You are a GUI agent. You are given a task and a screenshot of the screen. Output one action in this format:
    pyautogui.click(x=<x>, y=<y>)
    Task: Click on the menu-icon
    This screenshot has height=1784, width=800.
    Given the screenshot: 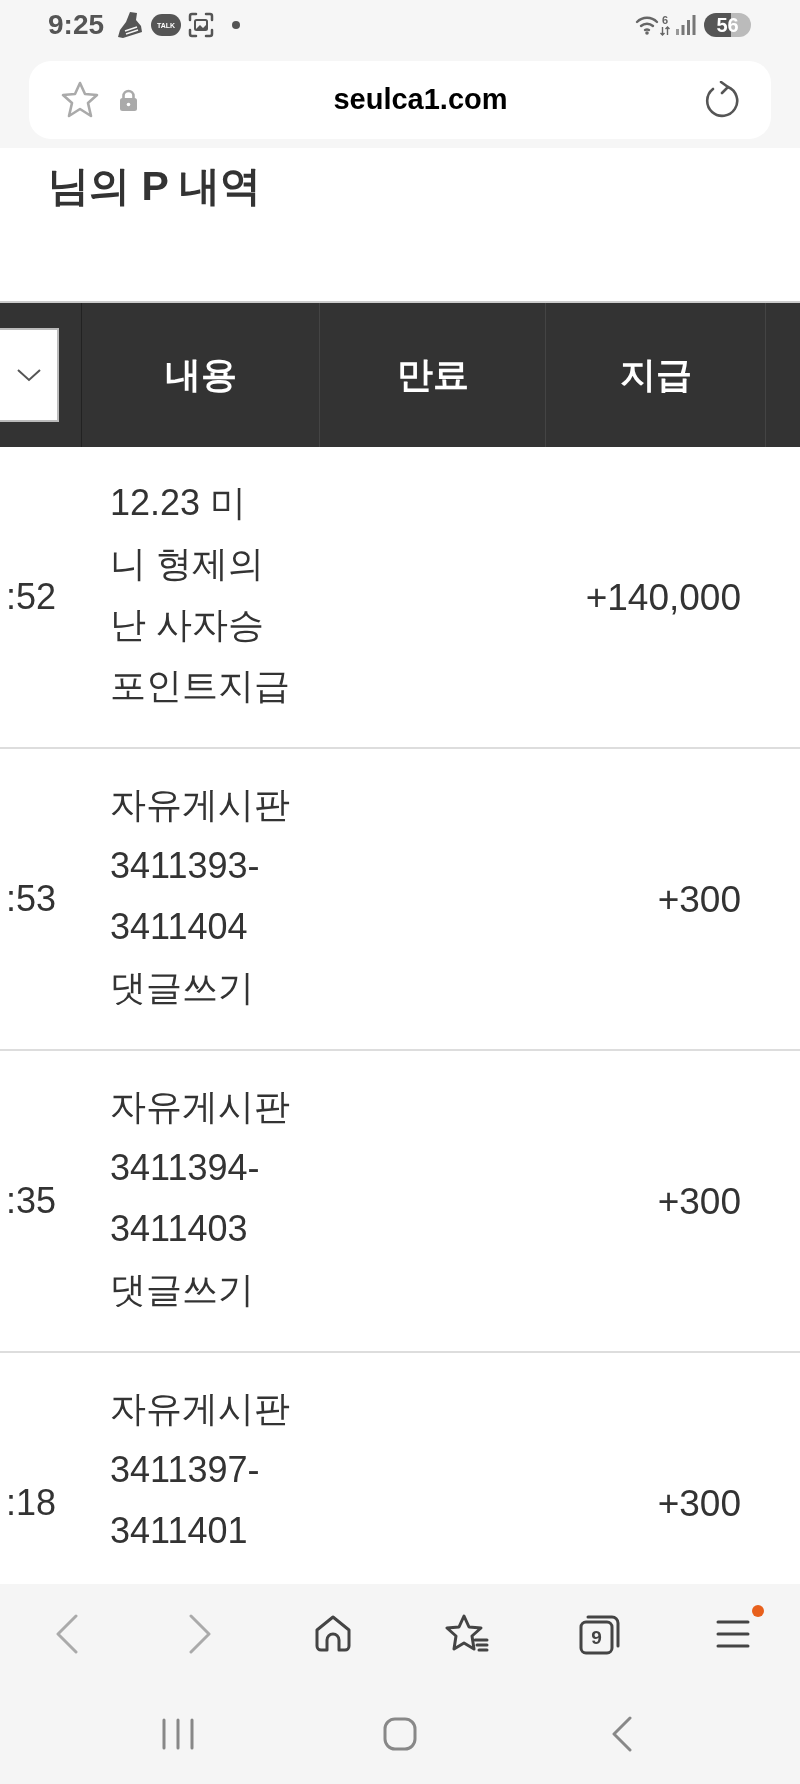 What is the action you would take?
    pyautogui.click(x=733, y=1634)
    